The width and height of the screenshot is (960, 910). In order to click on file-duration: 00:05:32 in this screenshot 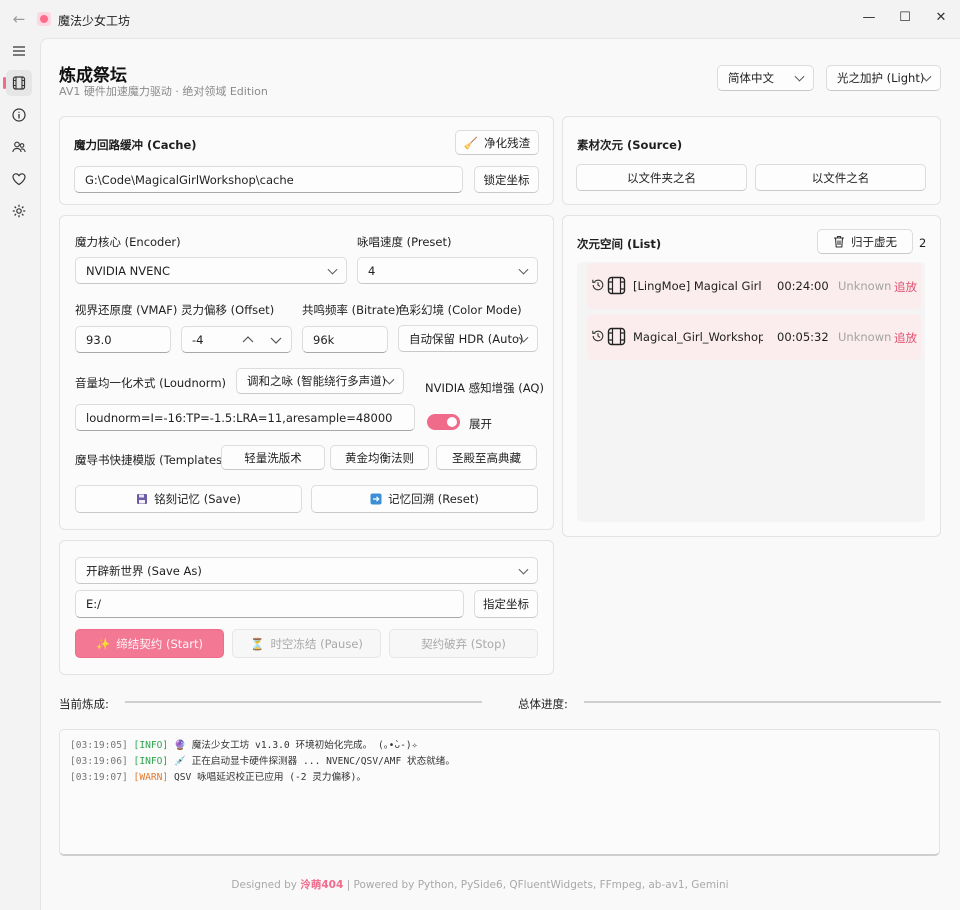, I will do `click(803, 337)`.